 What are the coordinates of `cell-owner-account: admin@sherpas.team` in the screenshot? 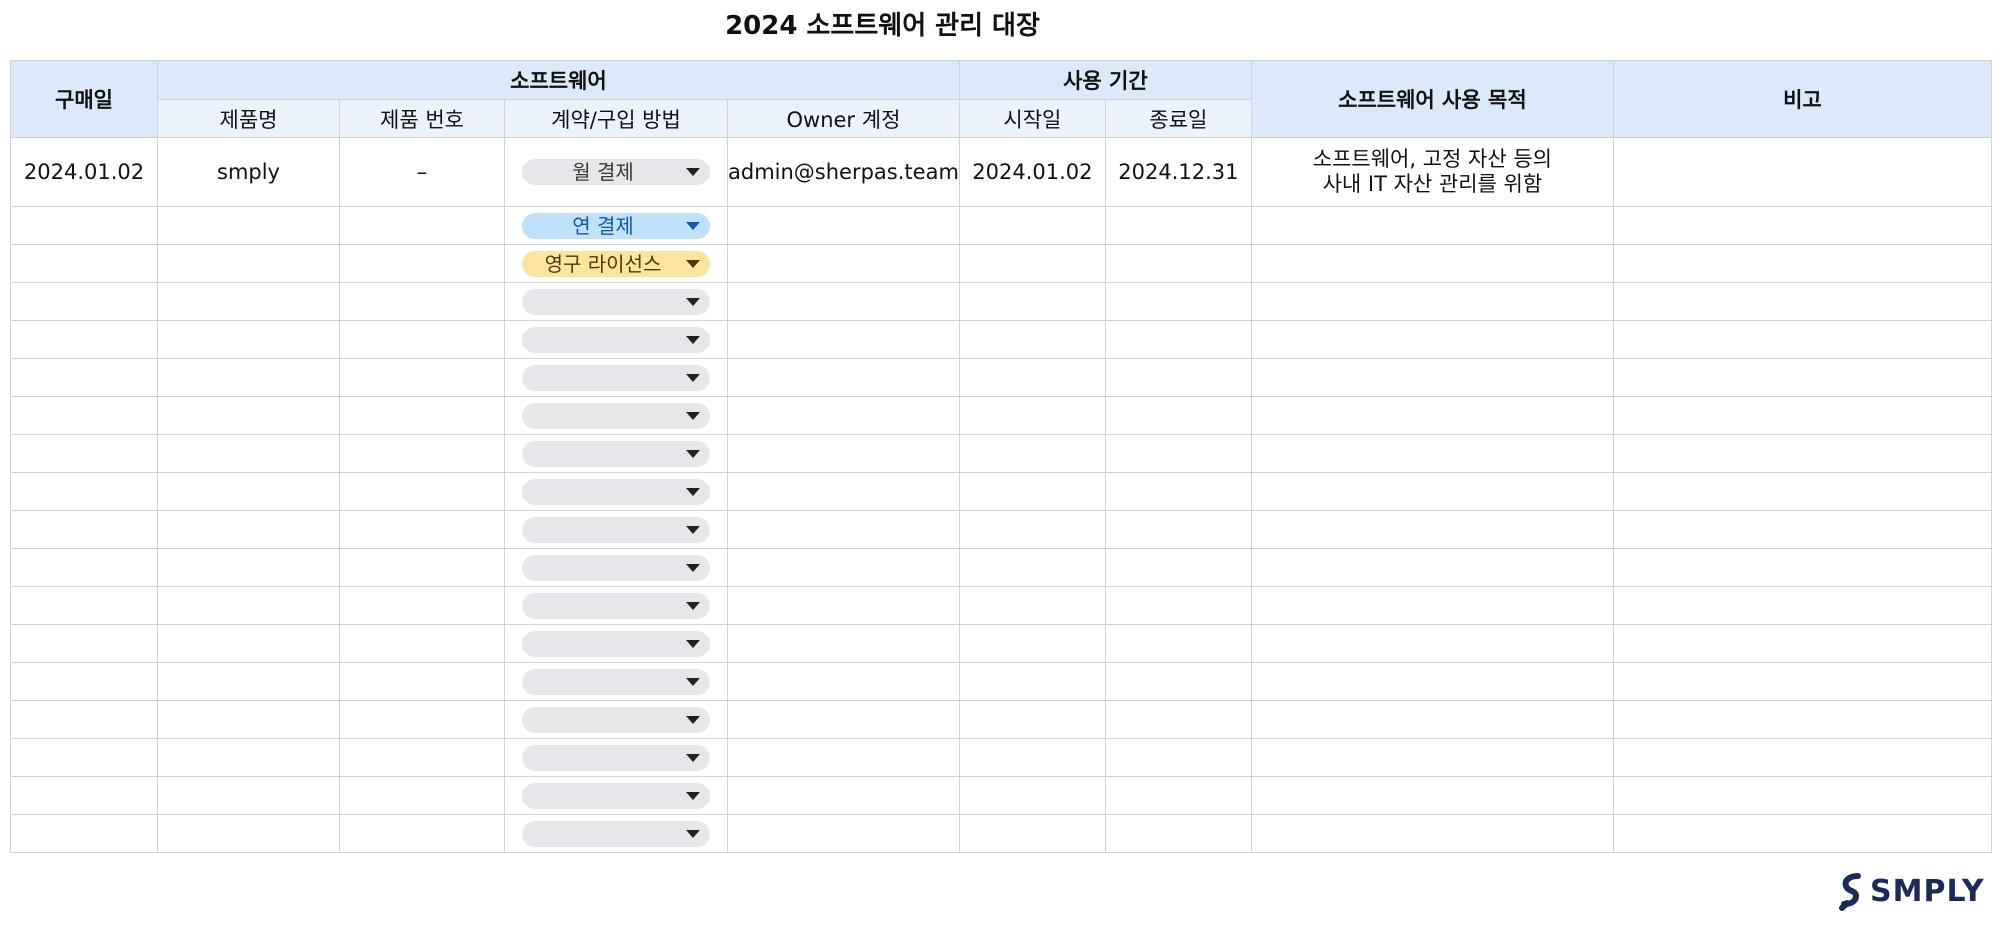 It's located at (843, 172).